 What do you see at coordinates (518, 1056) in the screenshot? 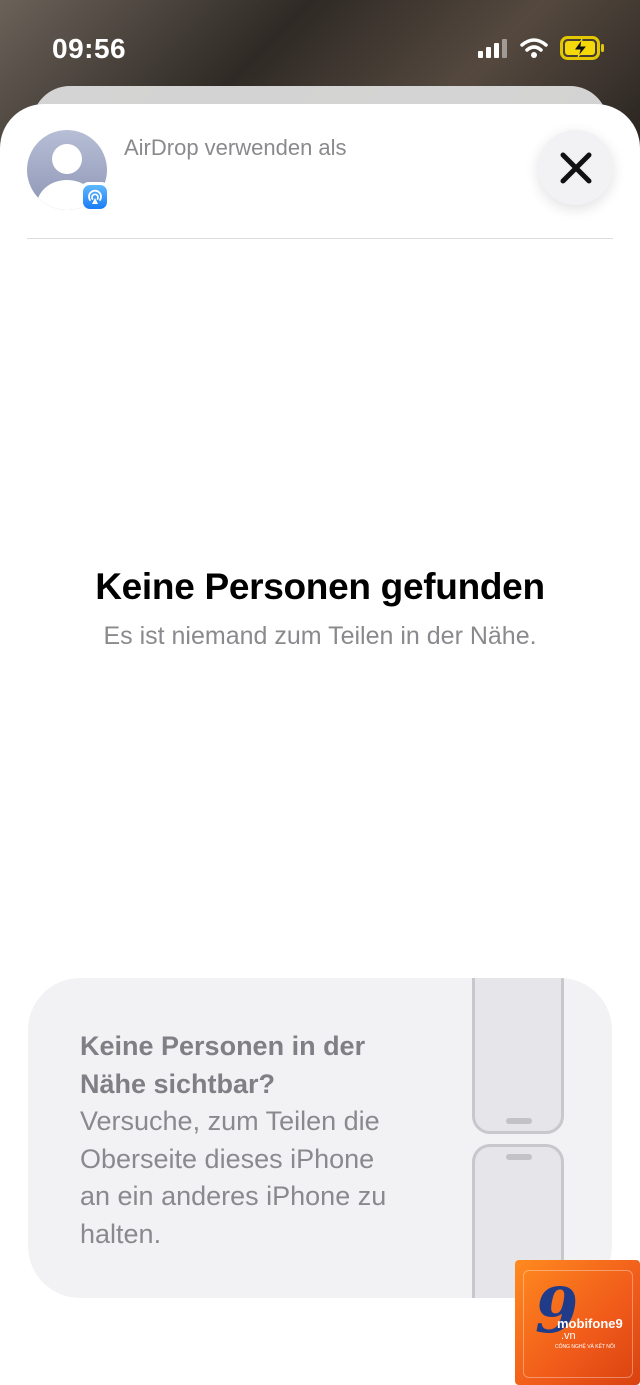
I see `iphone-top-illustration` at bounding box center [518, 1056].